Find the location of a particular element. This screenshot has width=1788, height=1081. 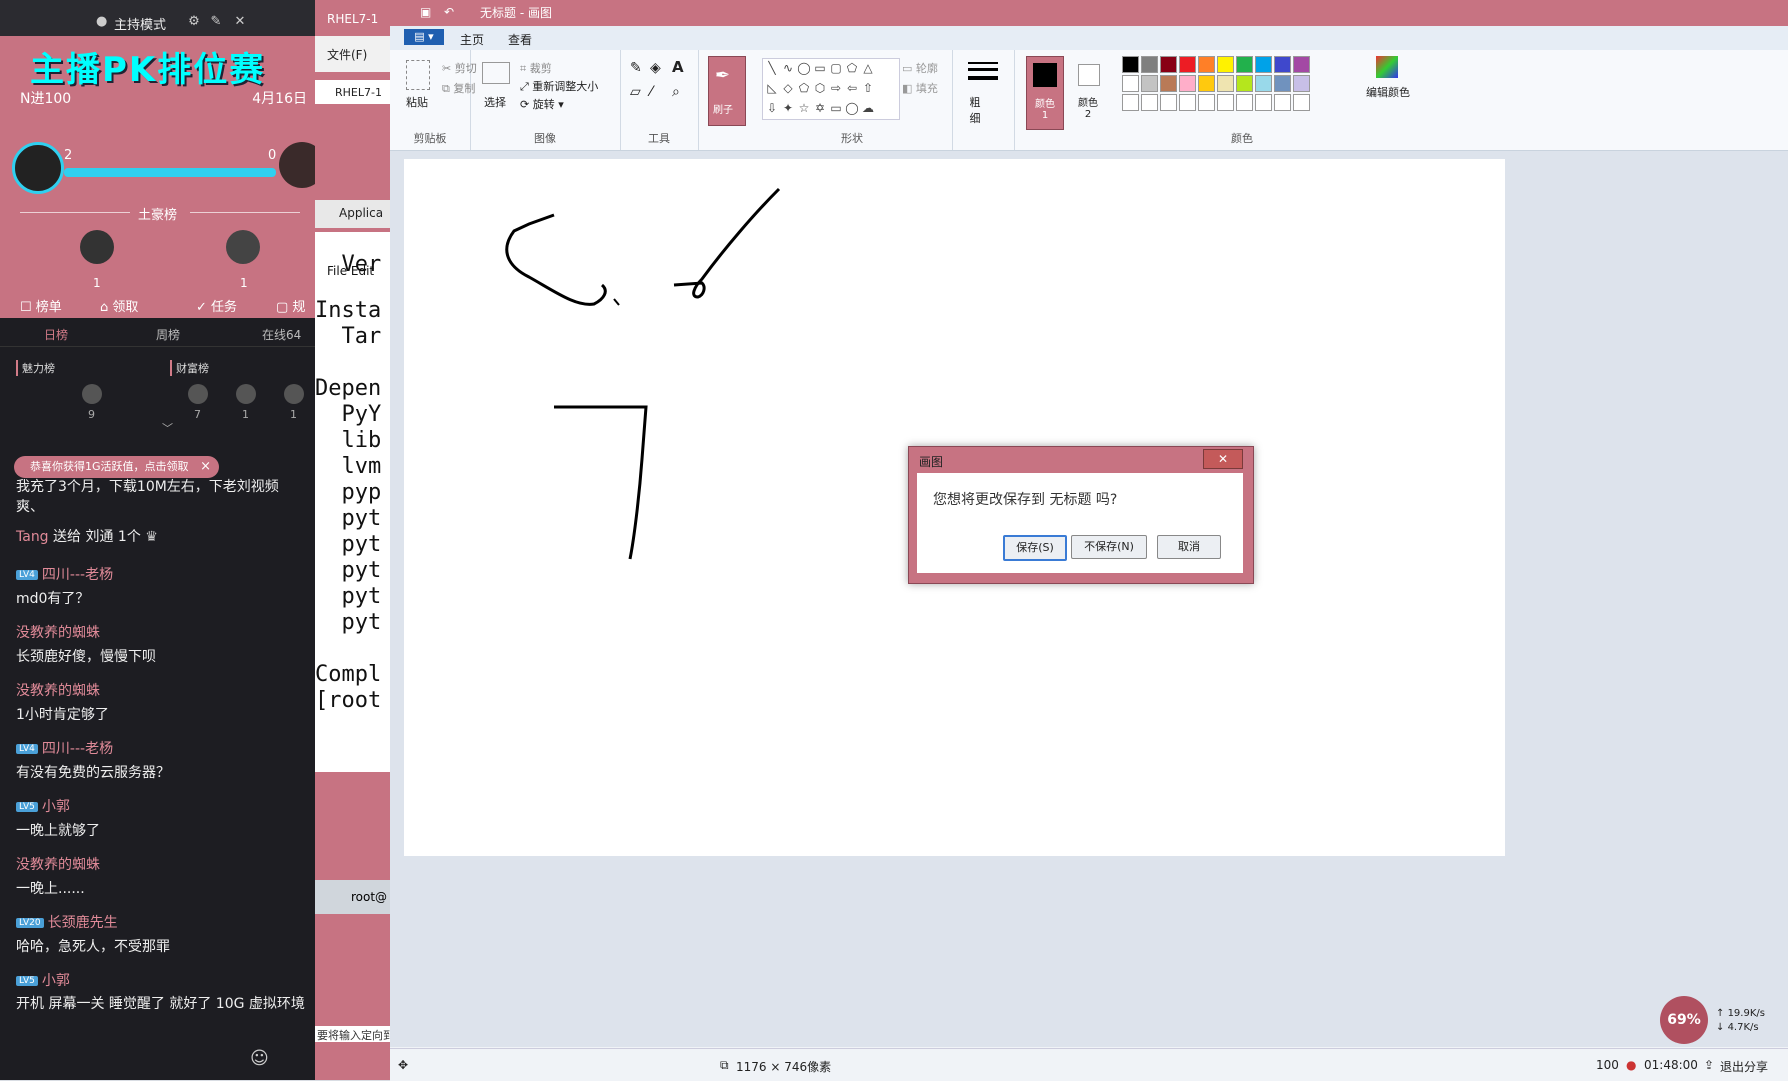

right-arrow-shape-icon: ⇨ is located at coordinates (836, 88).